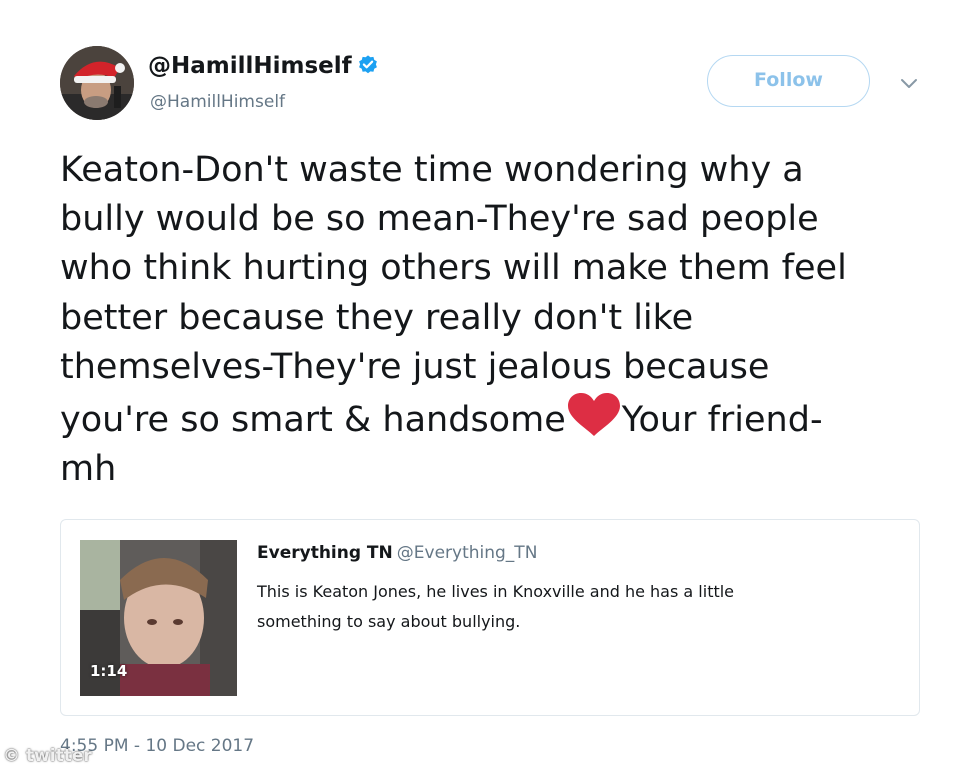 This screenshot has height=773, width=980. What do you see at coordinates (389, 621) in the screenshot?
I see `quoted-tweet-text-line: something to say about bullying.` at bounding box center [389, 621].